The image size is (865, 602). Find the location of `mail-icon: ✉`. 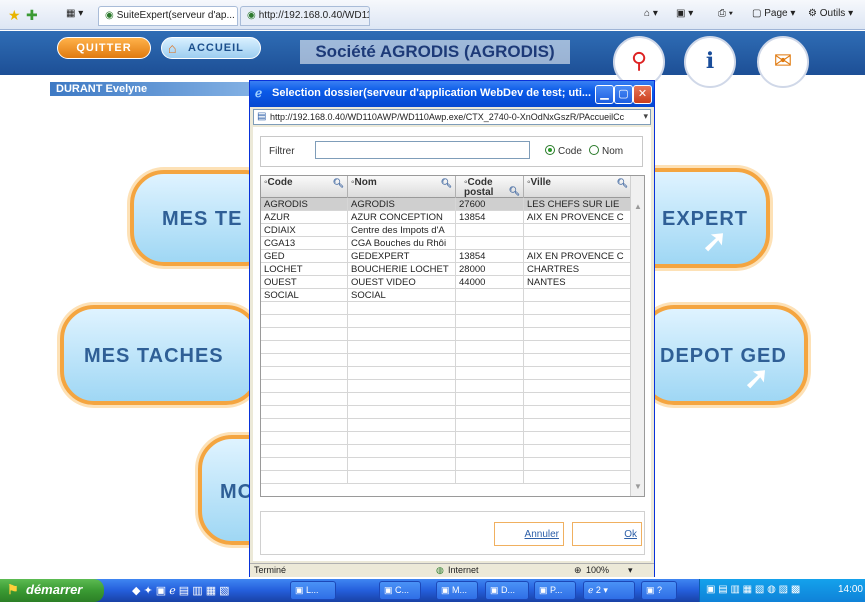

mail-icon: ✉ is located at coordinates (783, 62).